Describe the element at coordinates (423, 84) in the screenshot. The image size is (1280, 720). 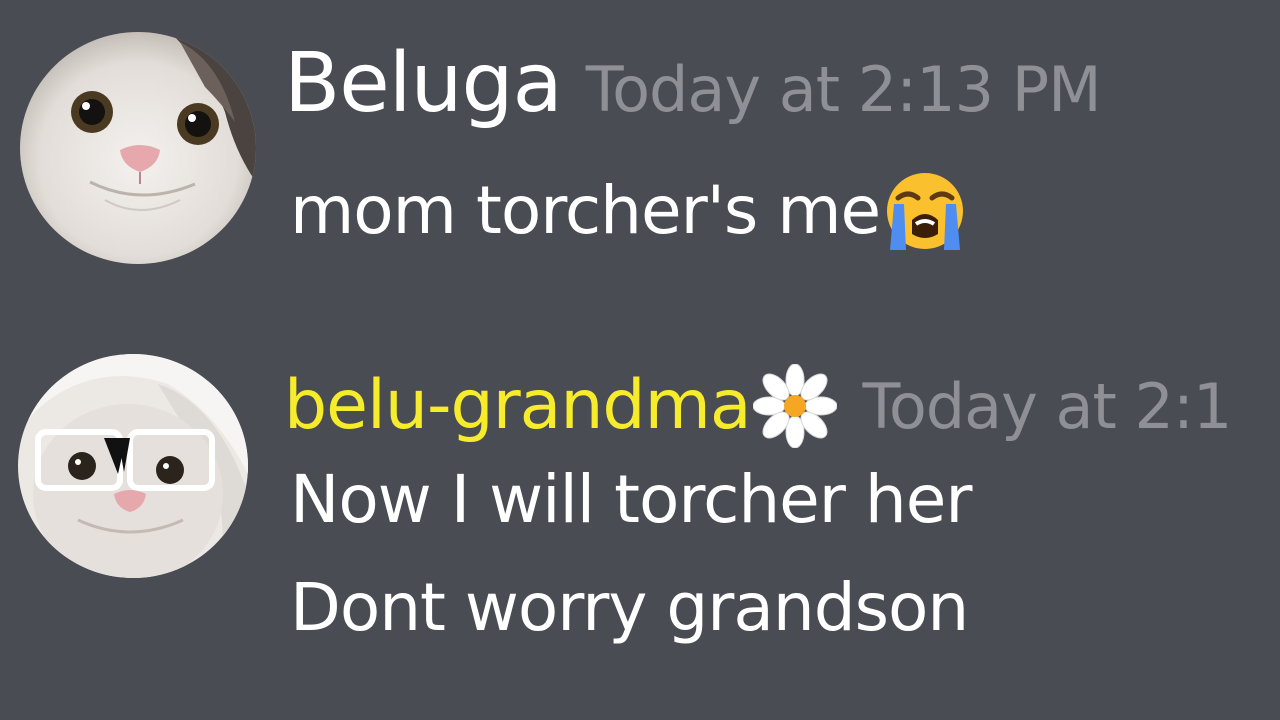
I see `username: Beluga` at that location.